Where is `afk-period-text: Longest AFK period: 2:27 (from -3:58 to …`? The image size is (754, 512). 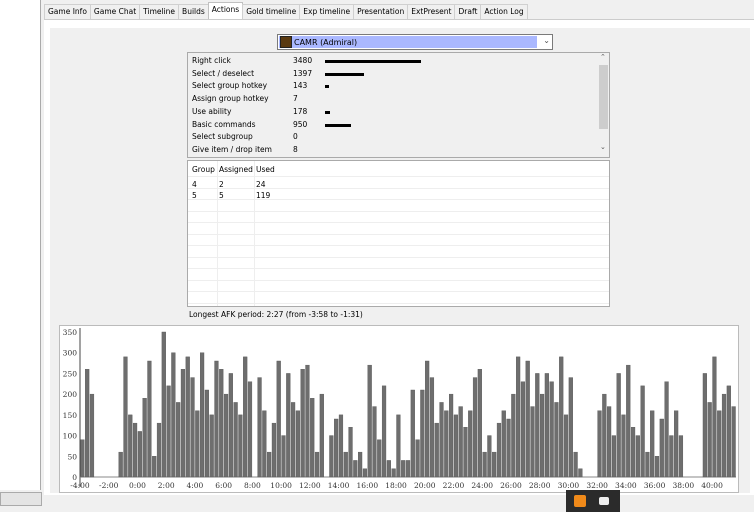
afk-period-text: Longest AFK period: 2:27 (from -3:58 to … is located at coordinates (276, 314).